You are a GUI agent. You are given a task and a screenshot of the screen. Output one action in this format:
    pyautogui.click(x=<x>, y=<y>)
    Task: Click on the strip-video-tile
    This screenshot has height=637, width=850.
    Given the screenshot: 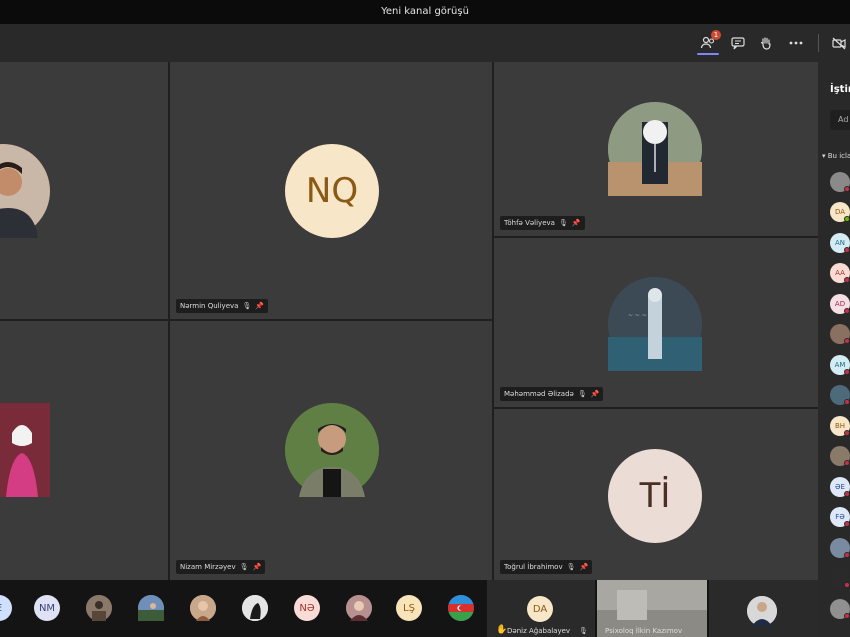 What is the action you would take?
    pyautogui.click(x=763, y=608)
    